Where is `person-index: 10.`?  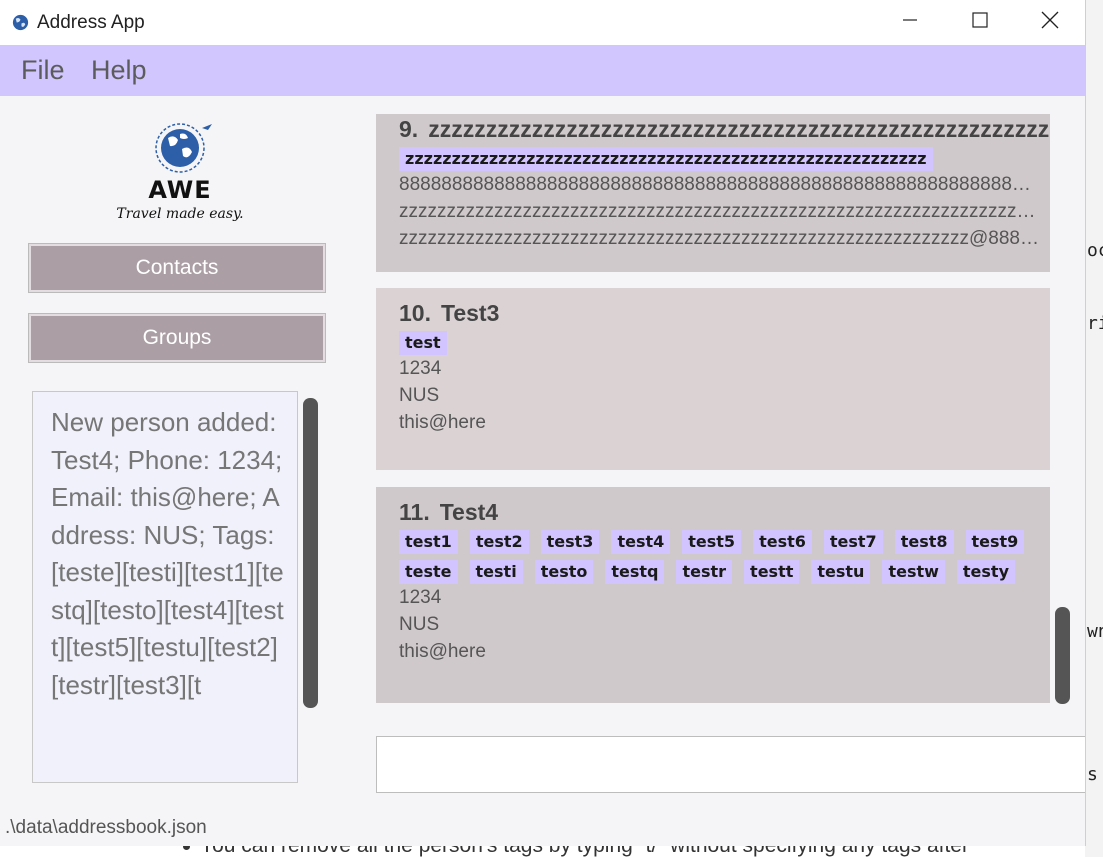
person-index: 10. is located at coordinates (415, 313).